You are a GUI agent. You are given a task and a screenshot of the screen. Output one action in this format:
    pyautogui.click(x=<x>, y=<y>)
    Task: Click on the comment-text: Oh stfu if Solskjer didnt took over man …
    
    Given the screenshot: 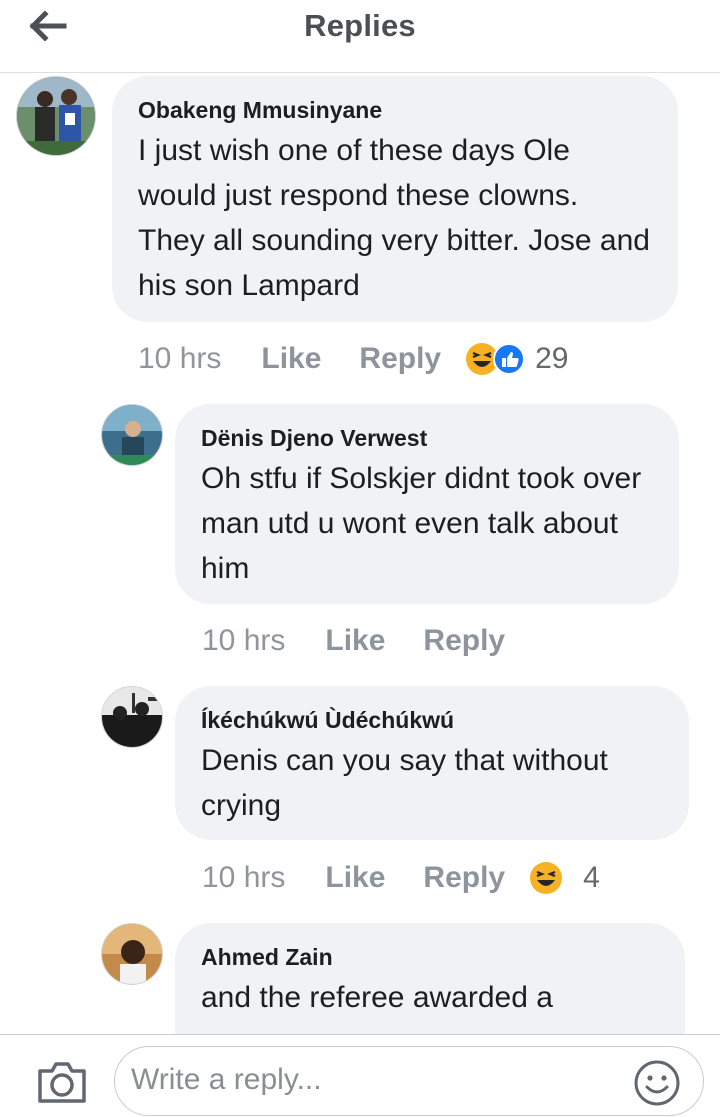 What is the action you would take?
    pyautogui.click(x=421, y=523)
    